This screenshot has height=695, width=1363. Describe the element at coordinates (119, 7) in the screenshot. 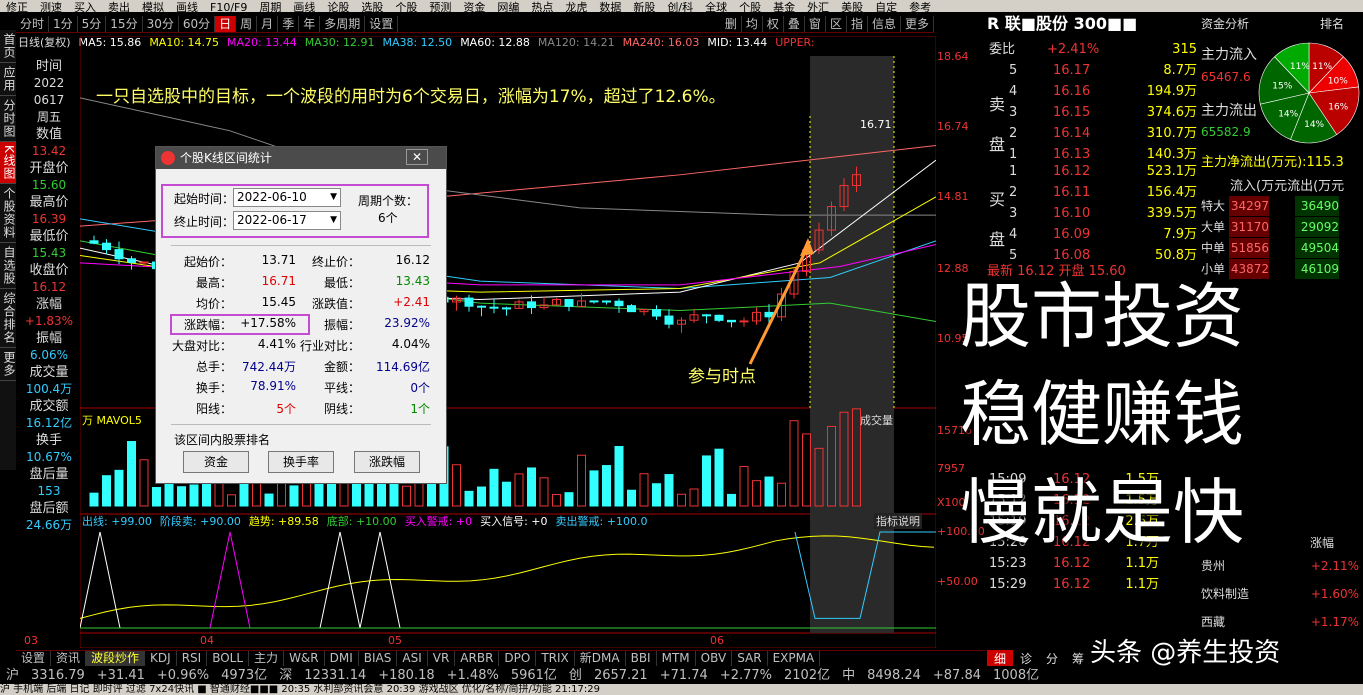

I see `toolbar-button: 卖出` at that location.